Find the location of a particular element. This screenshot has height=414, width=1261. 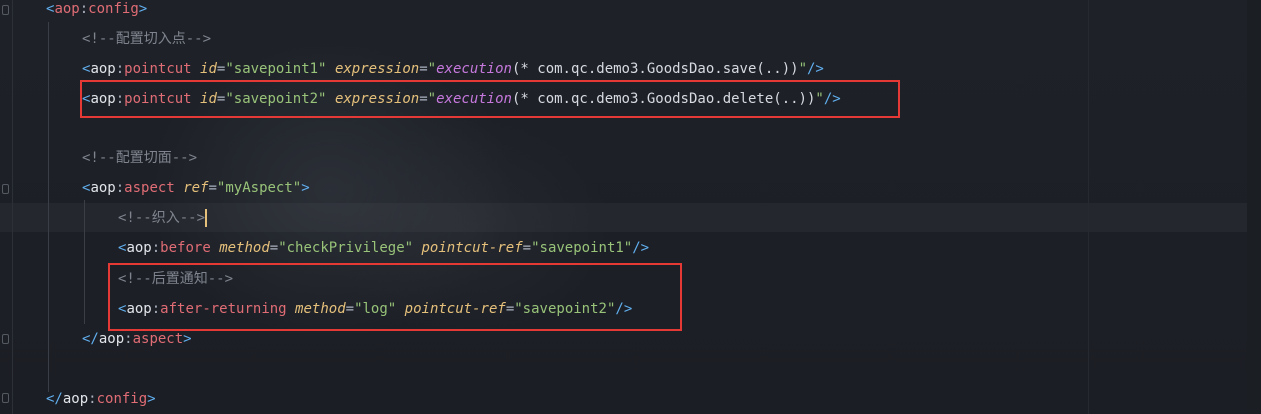

tag-name: pointcut is located at coordinates (158, 69).